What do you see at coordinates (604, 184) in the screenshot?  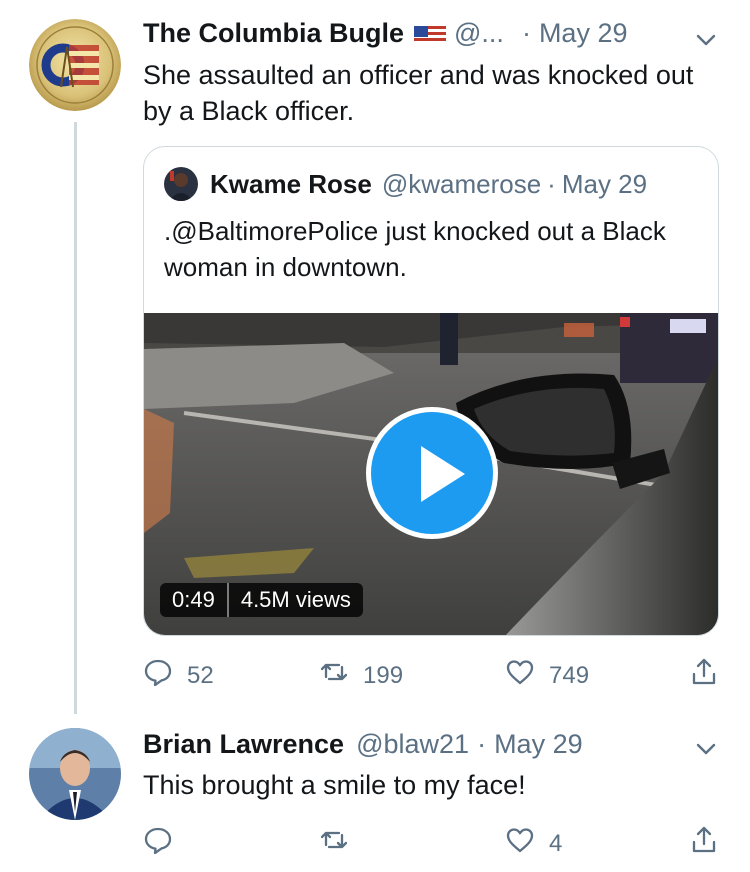 I see `quoted-tweet-date: May 29` at bounding box center [604, 184].